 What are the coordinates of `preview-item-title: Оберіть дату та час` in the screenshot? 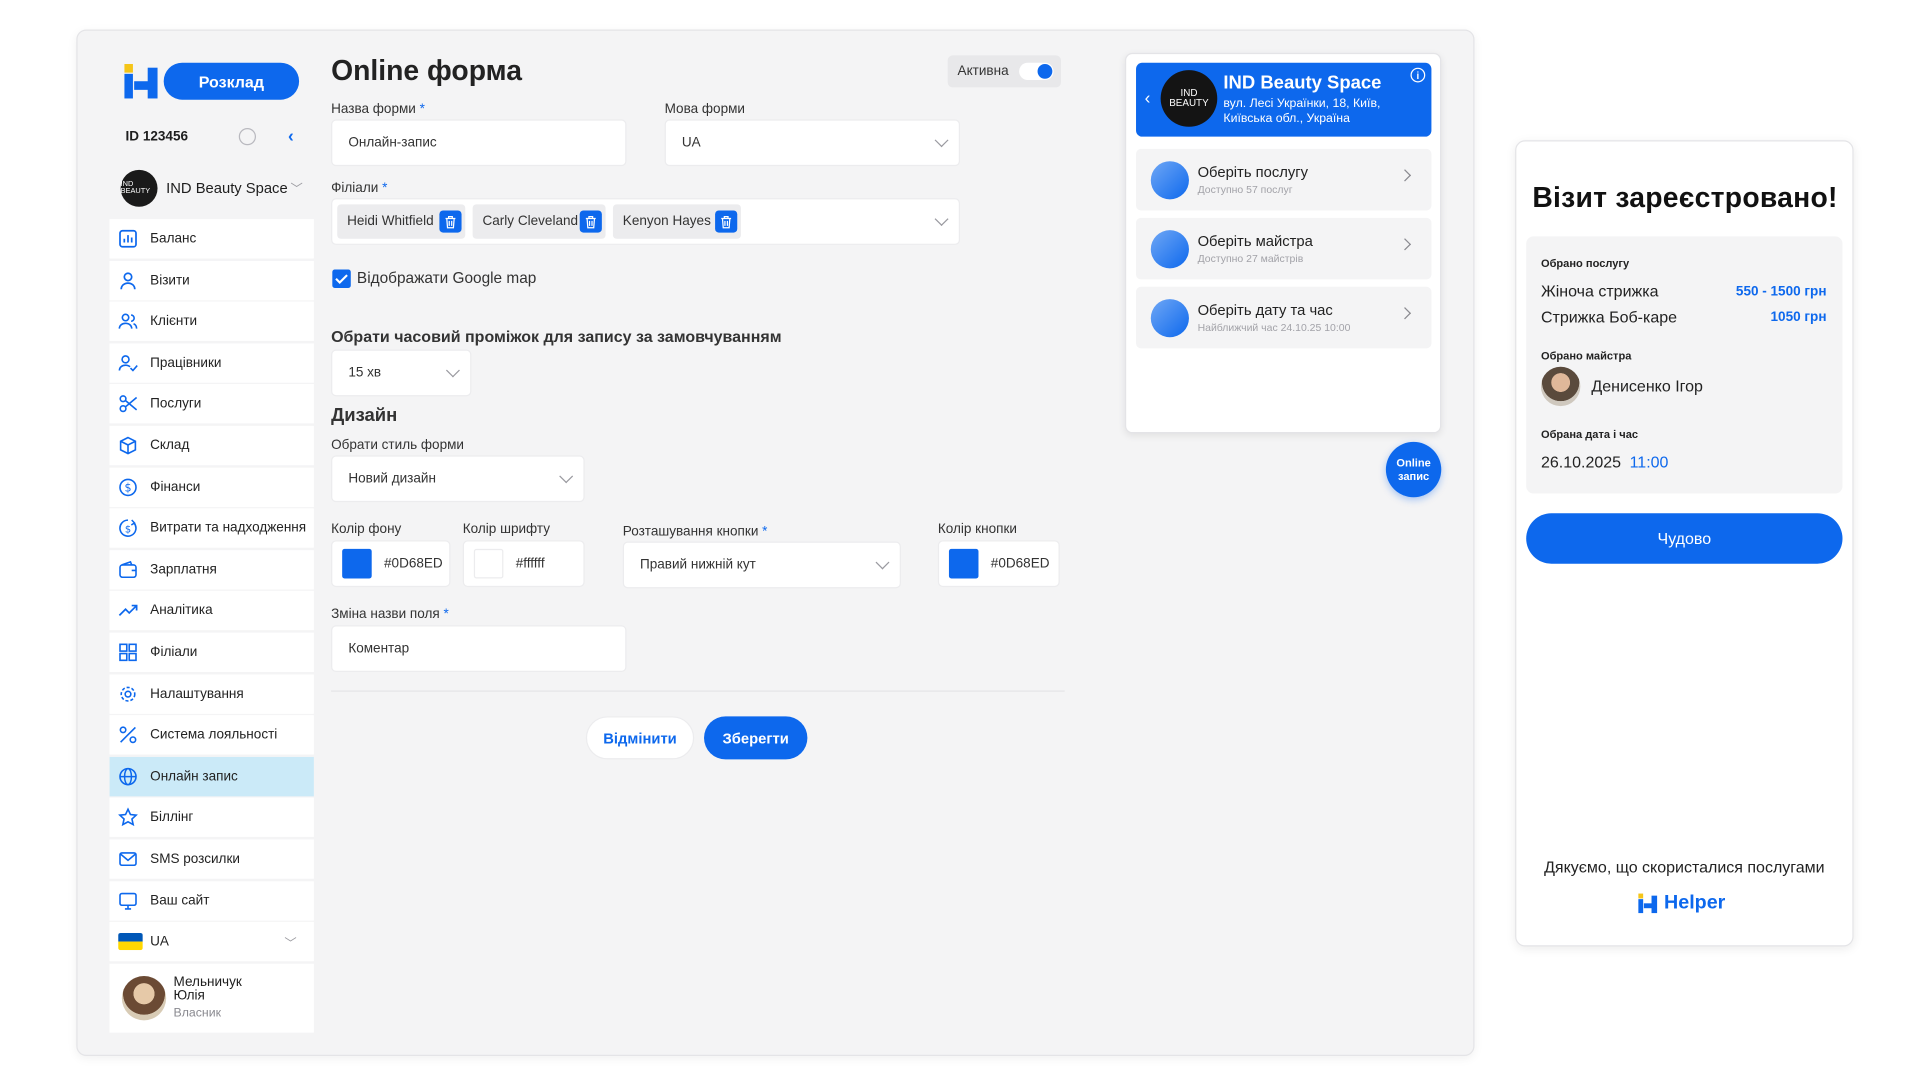 It's located at (1265, 310).